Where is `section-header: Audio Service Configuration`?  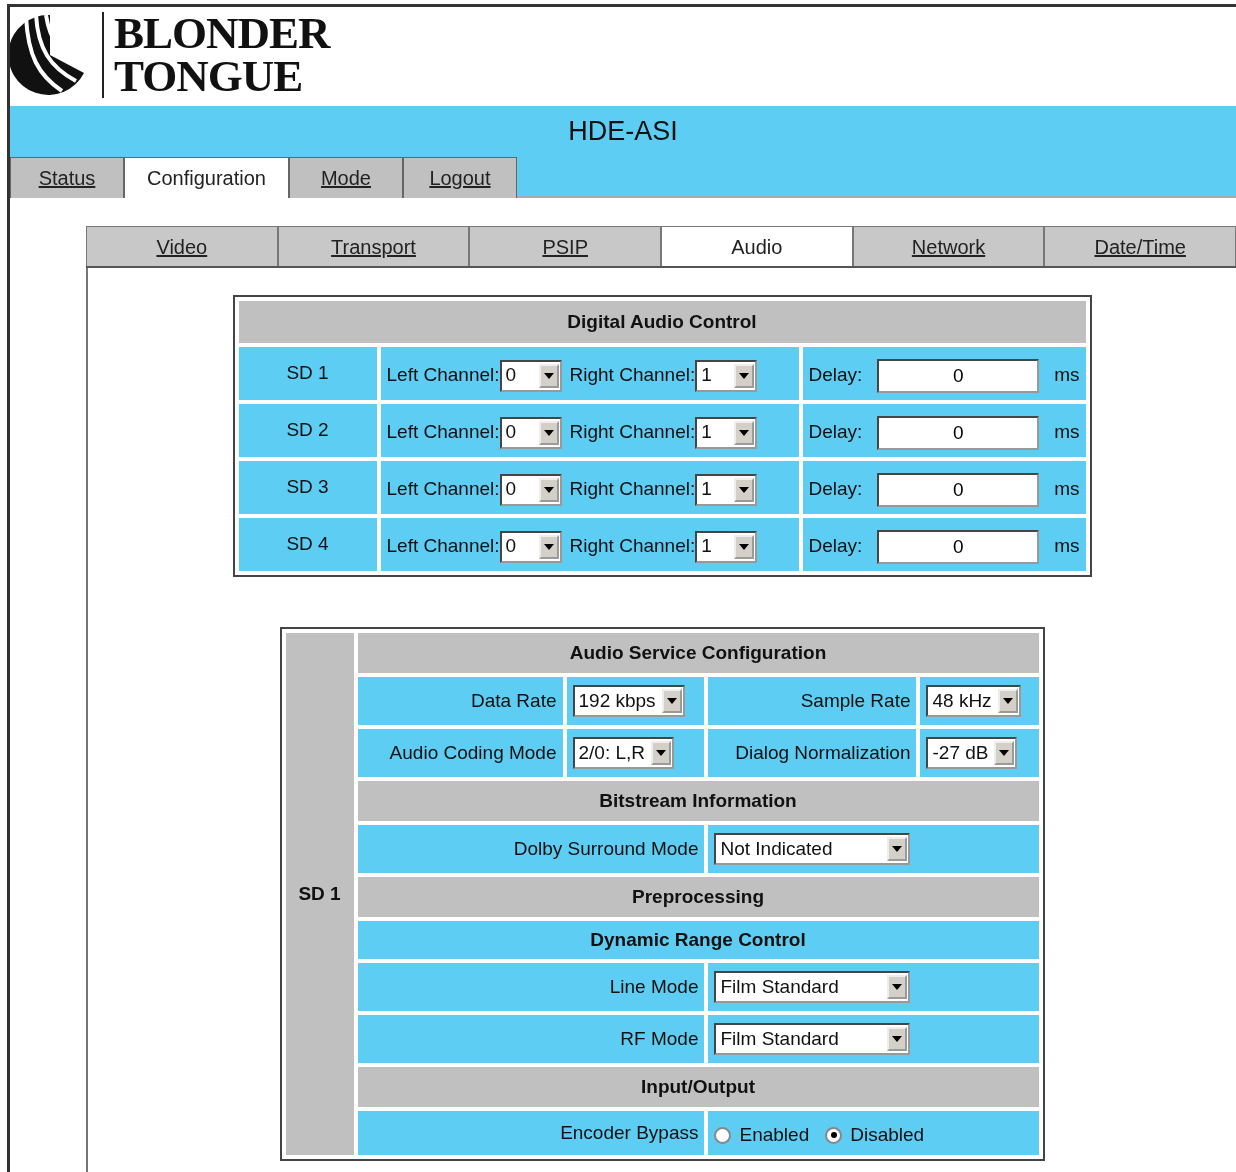 section-header: Audio Service Configuration is located at coordinates (698, 653).